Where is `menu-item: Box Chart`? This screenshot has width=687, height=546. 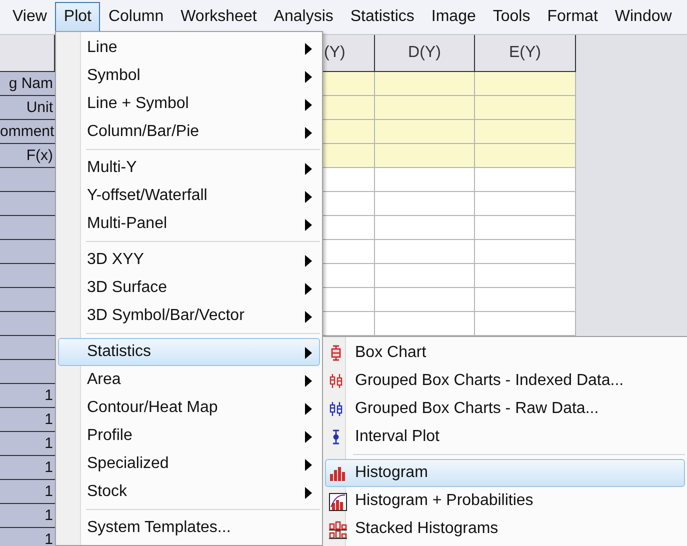 menu-item: Box Chart is located at coordinates (505, 353).